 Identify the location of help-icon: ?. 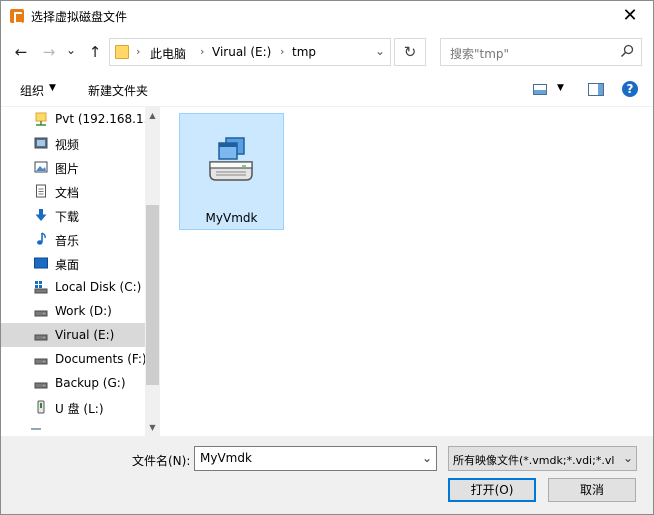
(630, 89).